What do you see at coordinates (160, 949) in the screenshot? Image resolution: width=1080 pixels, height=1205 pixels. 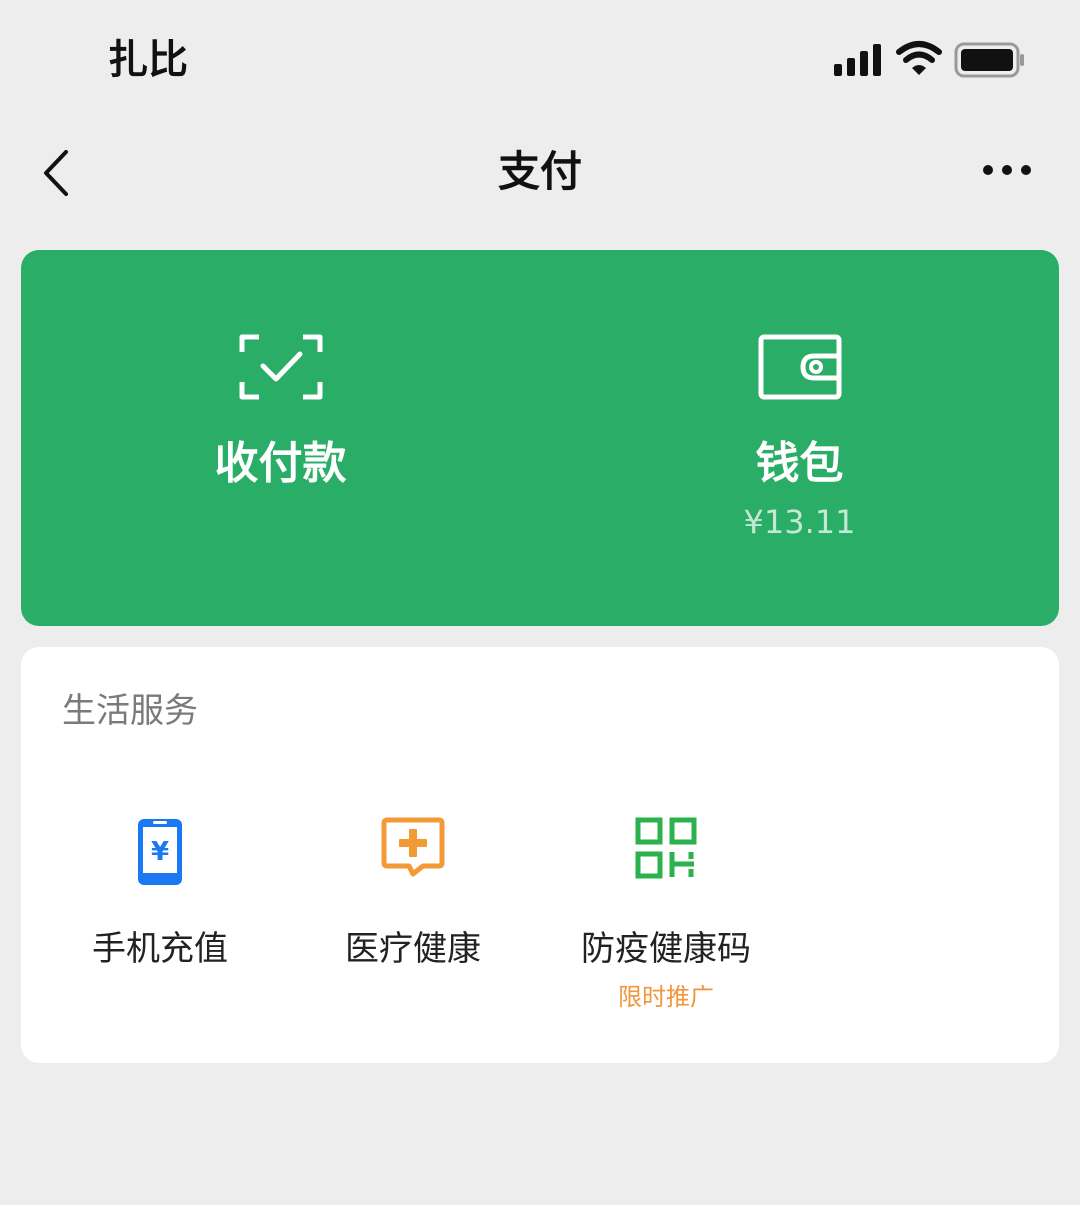 I see `phone-recharge-label: 手机充值` at bounding box center [160, 949].